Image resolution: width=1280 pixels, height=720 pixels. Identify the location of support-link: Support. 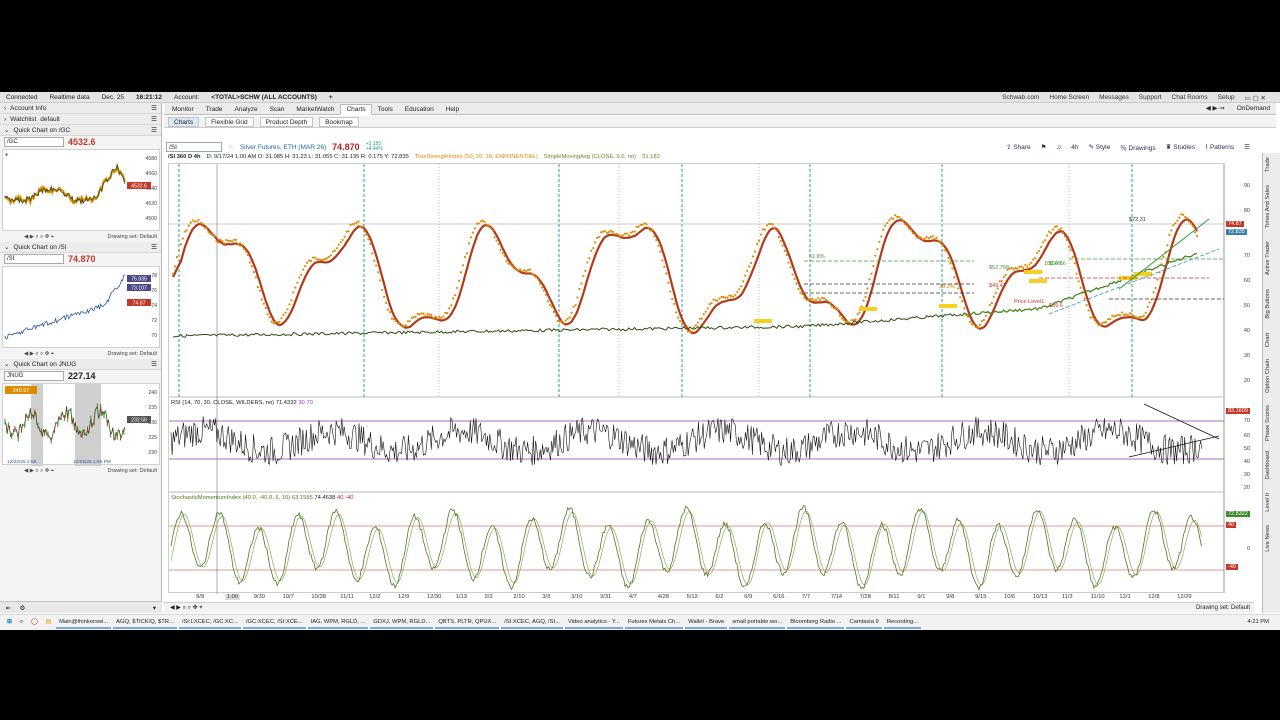
(1150, 97).